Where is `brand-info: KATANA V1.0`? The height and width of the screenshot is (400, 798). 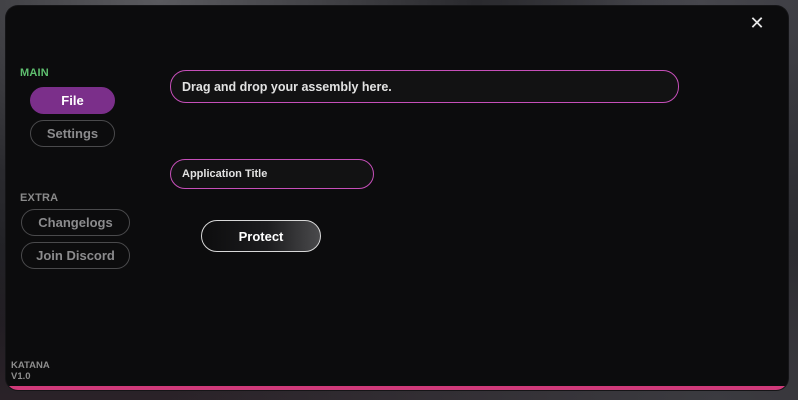 brand-info: KATANA V1.0 is located at coordinates (30, 371).